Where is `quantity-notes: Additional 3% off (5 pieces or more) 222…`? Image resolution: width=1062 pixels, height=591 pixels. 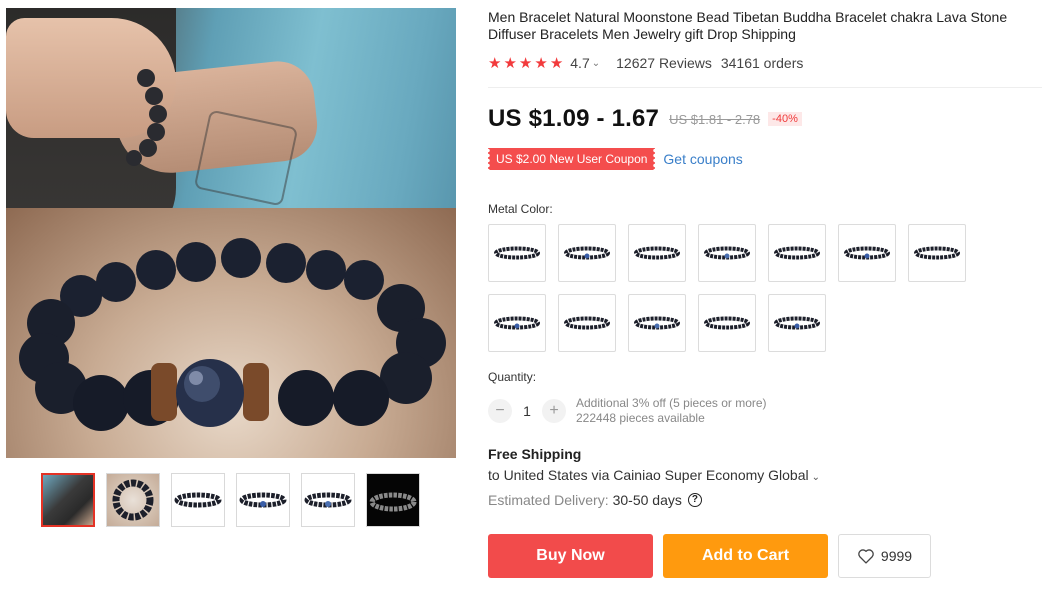 quantity-notes: Additional 3% off (5 pieces or more) 222… is located at coordinates (671, 411).